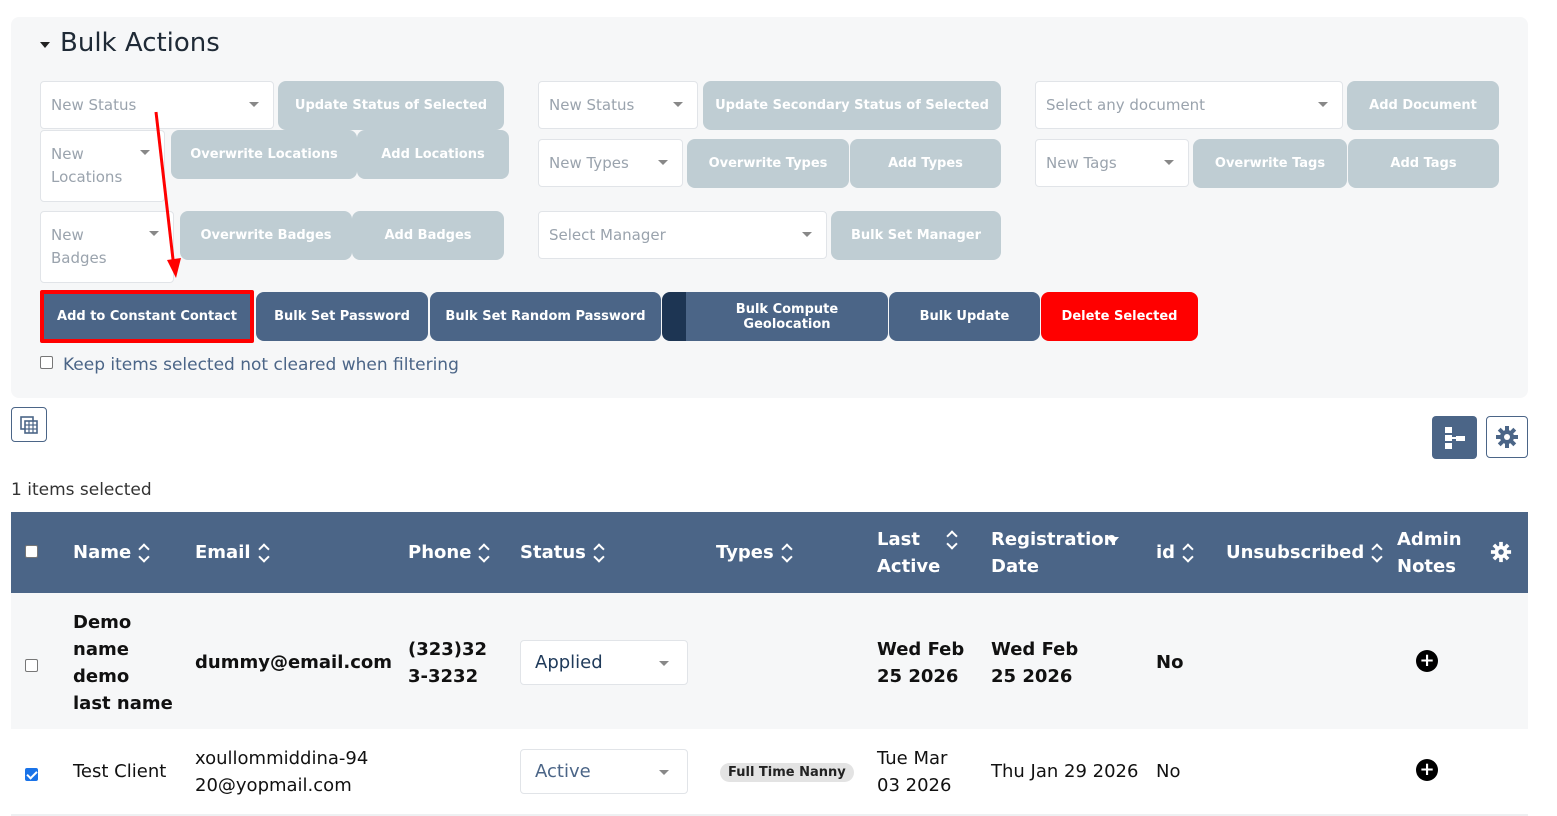  I want to click on column-label: Admin Notes, so click(1429, 553).